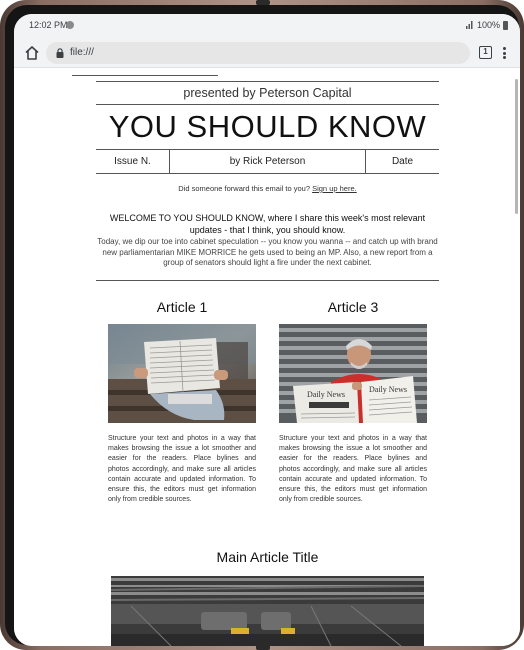  What do you see at coordinates (516, 146) in the screenshot?
I see `scrollbar` at bounding box center [516, 146].